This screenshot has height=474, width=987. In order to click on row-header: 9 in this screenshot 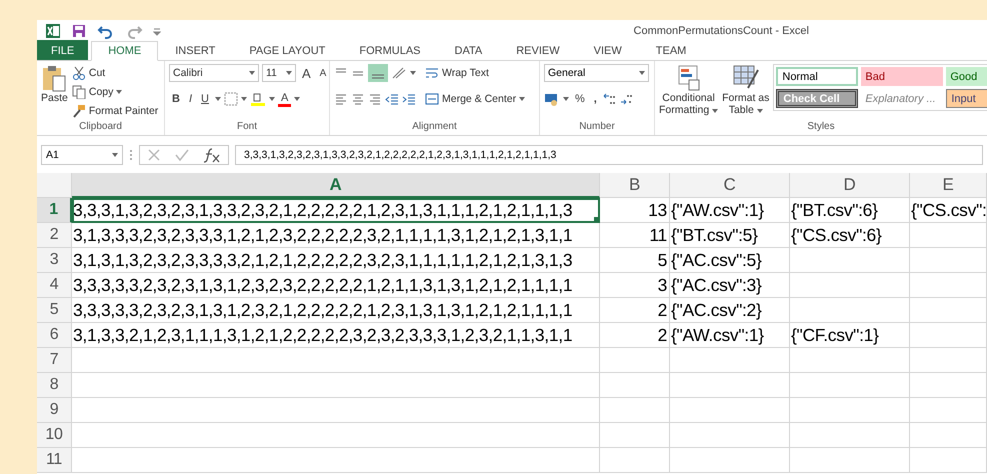, I will do `click(54, 410)`.